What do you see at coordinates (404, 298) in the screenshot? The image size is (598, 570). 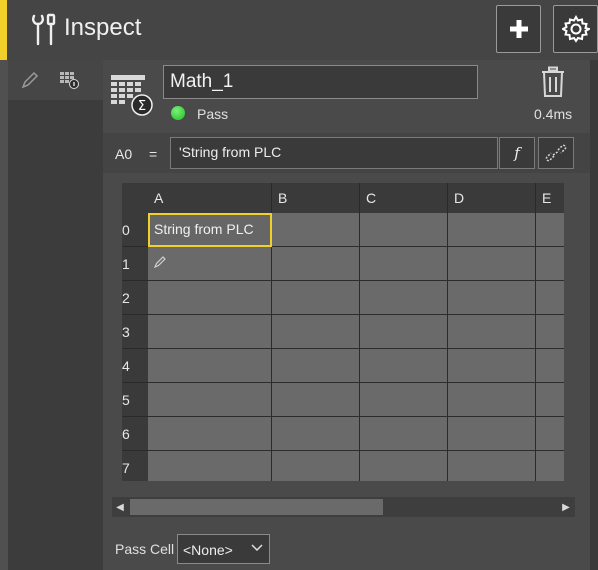 I see `cell-c2` at bounding box center [404, 298].